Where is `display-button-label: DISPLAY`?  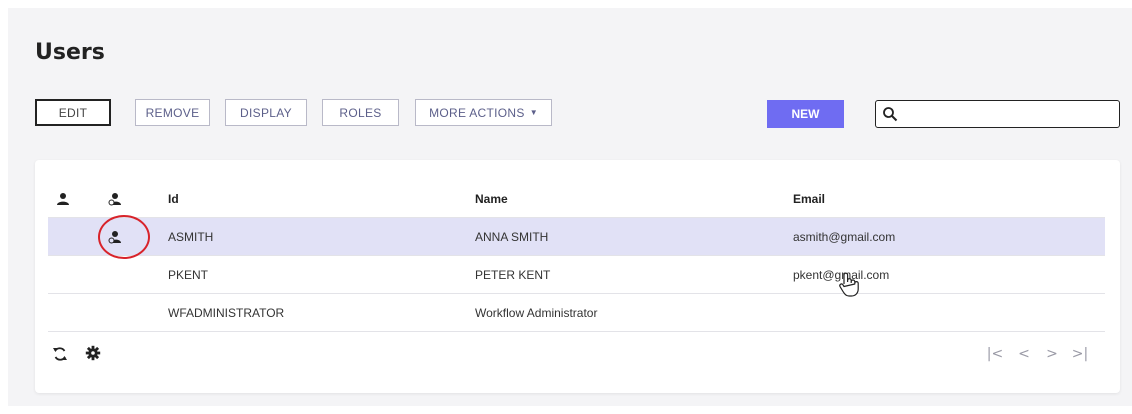 display-button-label: DISPLAY is located at coordinates (266, 112).